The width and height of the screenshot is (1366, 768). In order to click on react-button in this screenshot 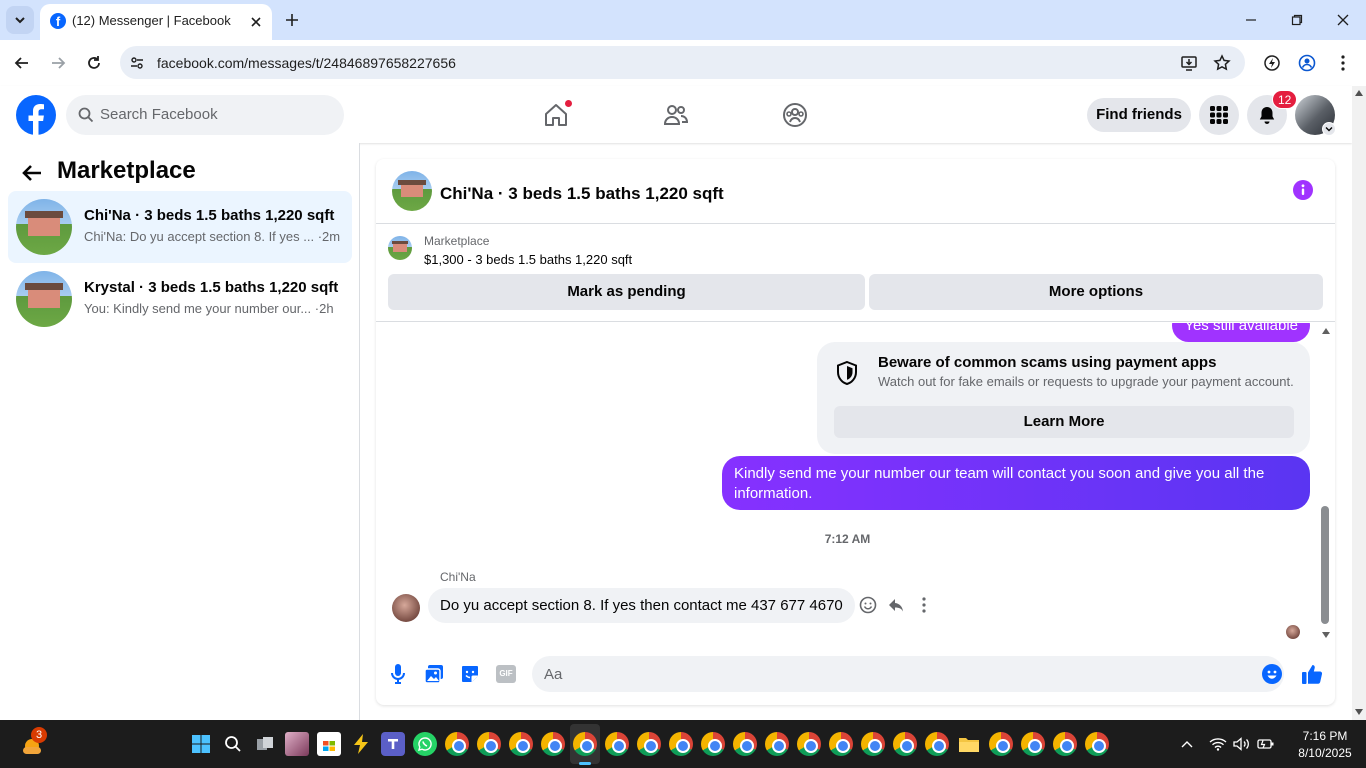, I will do `click(868, 605)`.